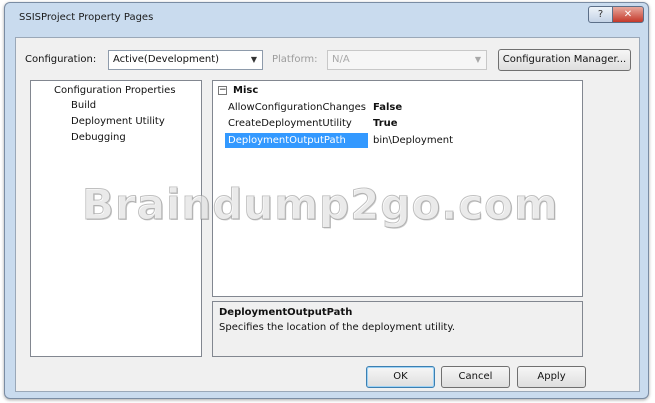 This screenshot has height=403, width=655. I want to click on property-value: True, so click(385, 123).